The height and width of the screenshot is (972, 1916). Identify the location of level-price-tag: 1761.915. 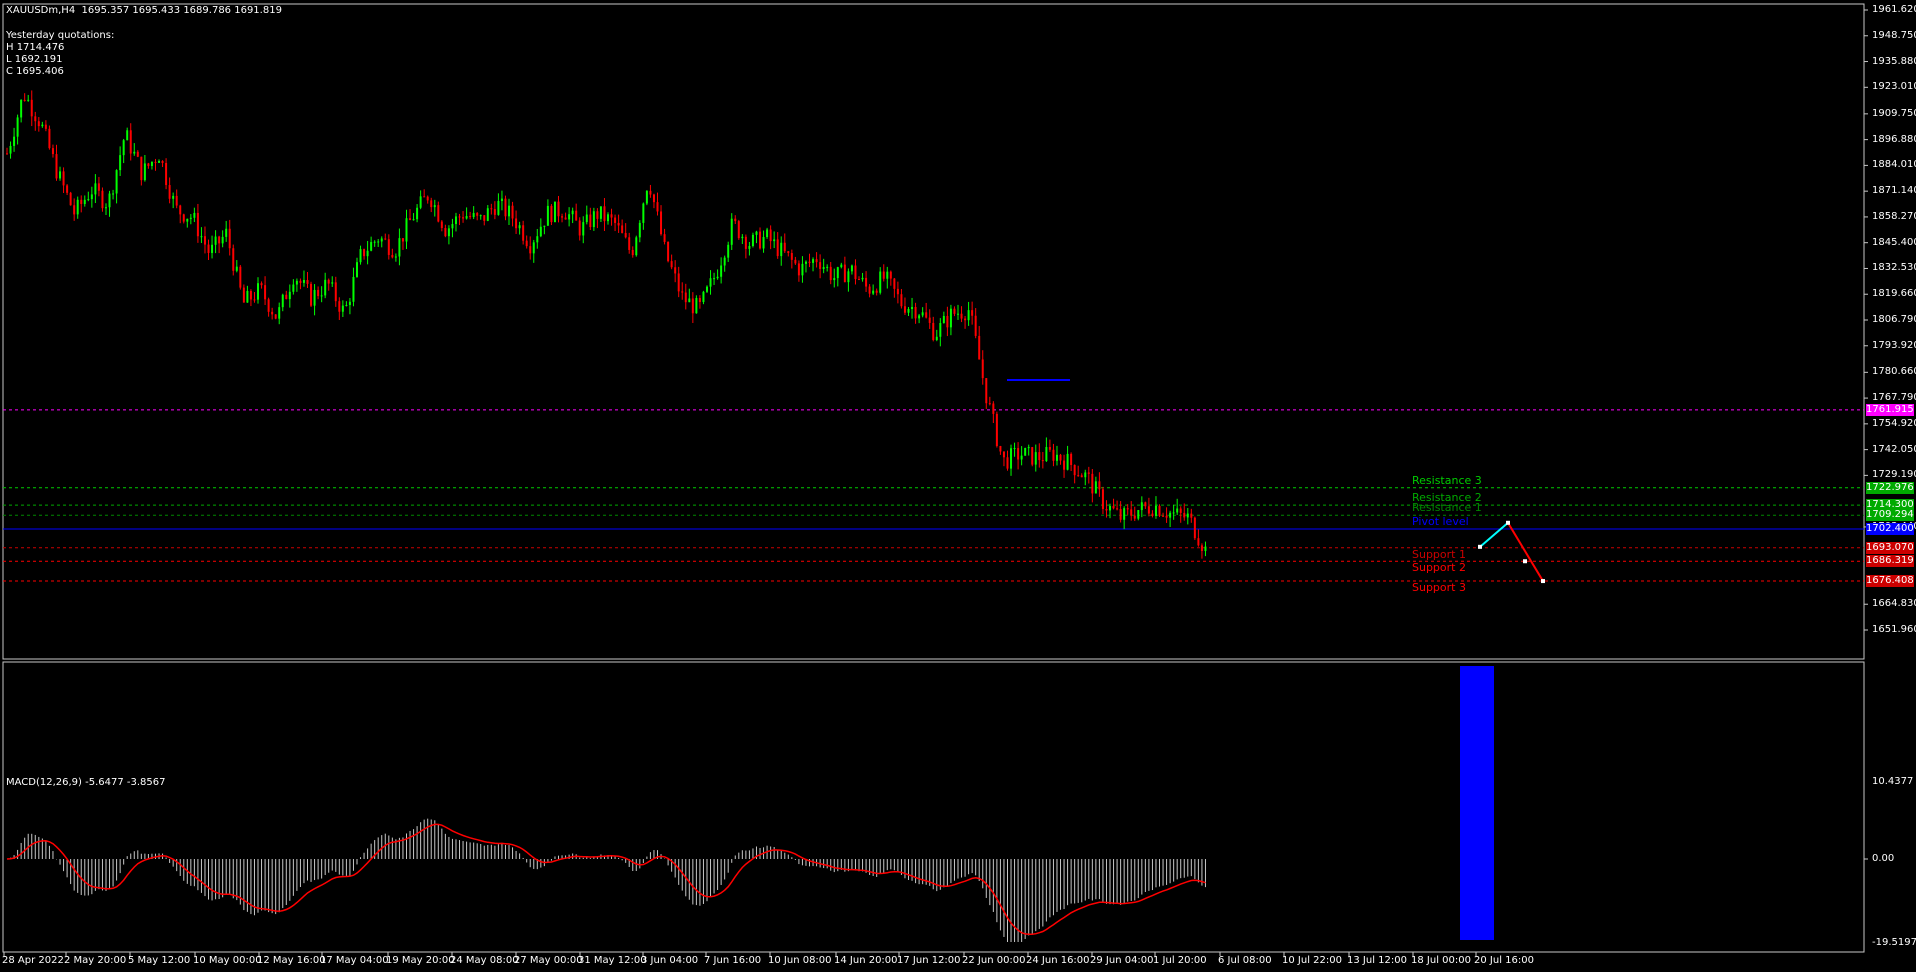
(1890, 409).